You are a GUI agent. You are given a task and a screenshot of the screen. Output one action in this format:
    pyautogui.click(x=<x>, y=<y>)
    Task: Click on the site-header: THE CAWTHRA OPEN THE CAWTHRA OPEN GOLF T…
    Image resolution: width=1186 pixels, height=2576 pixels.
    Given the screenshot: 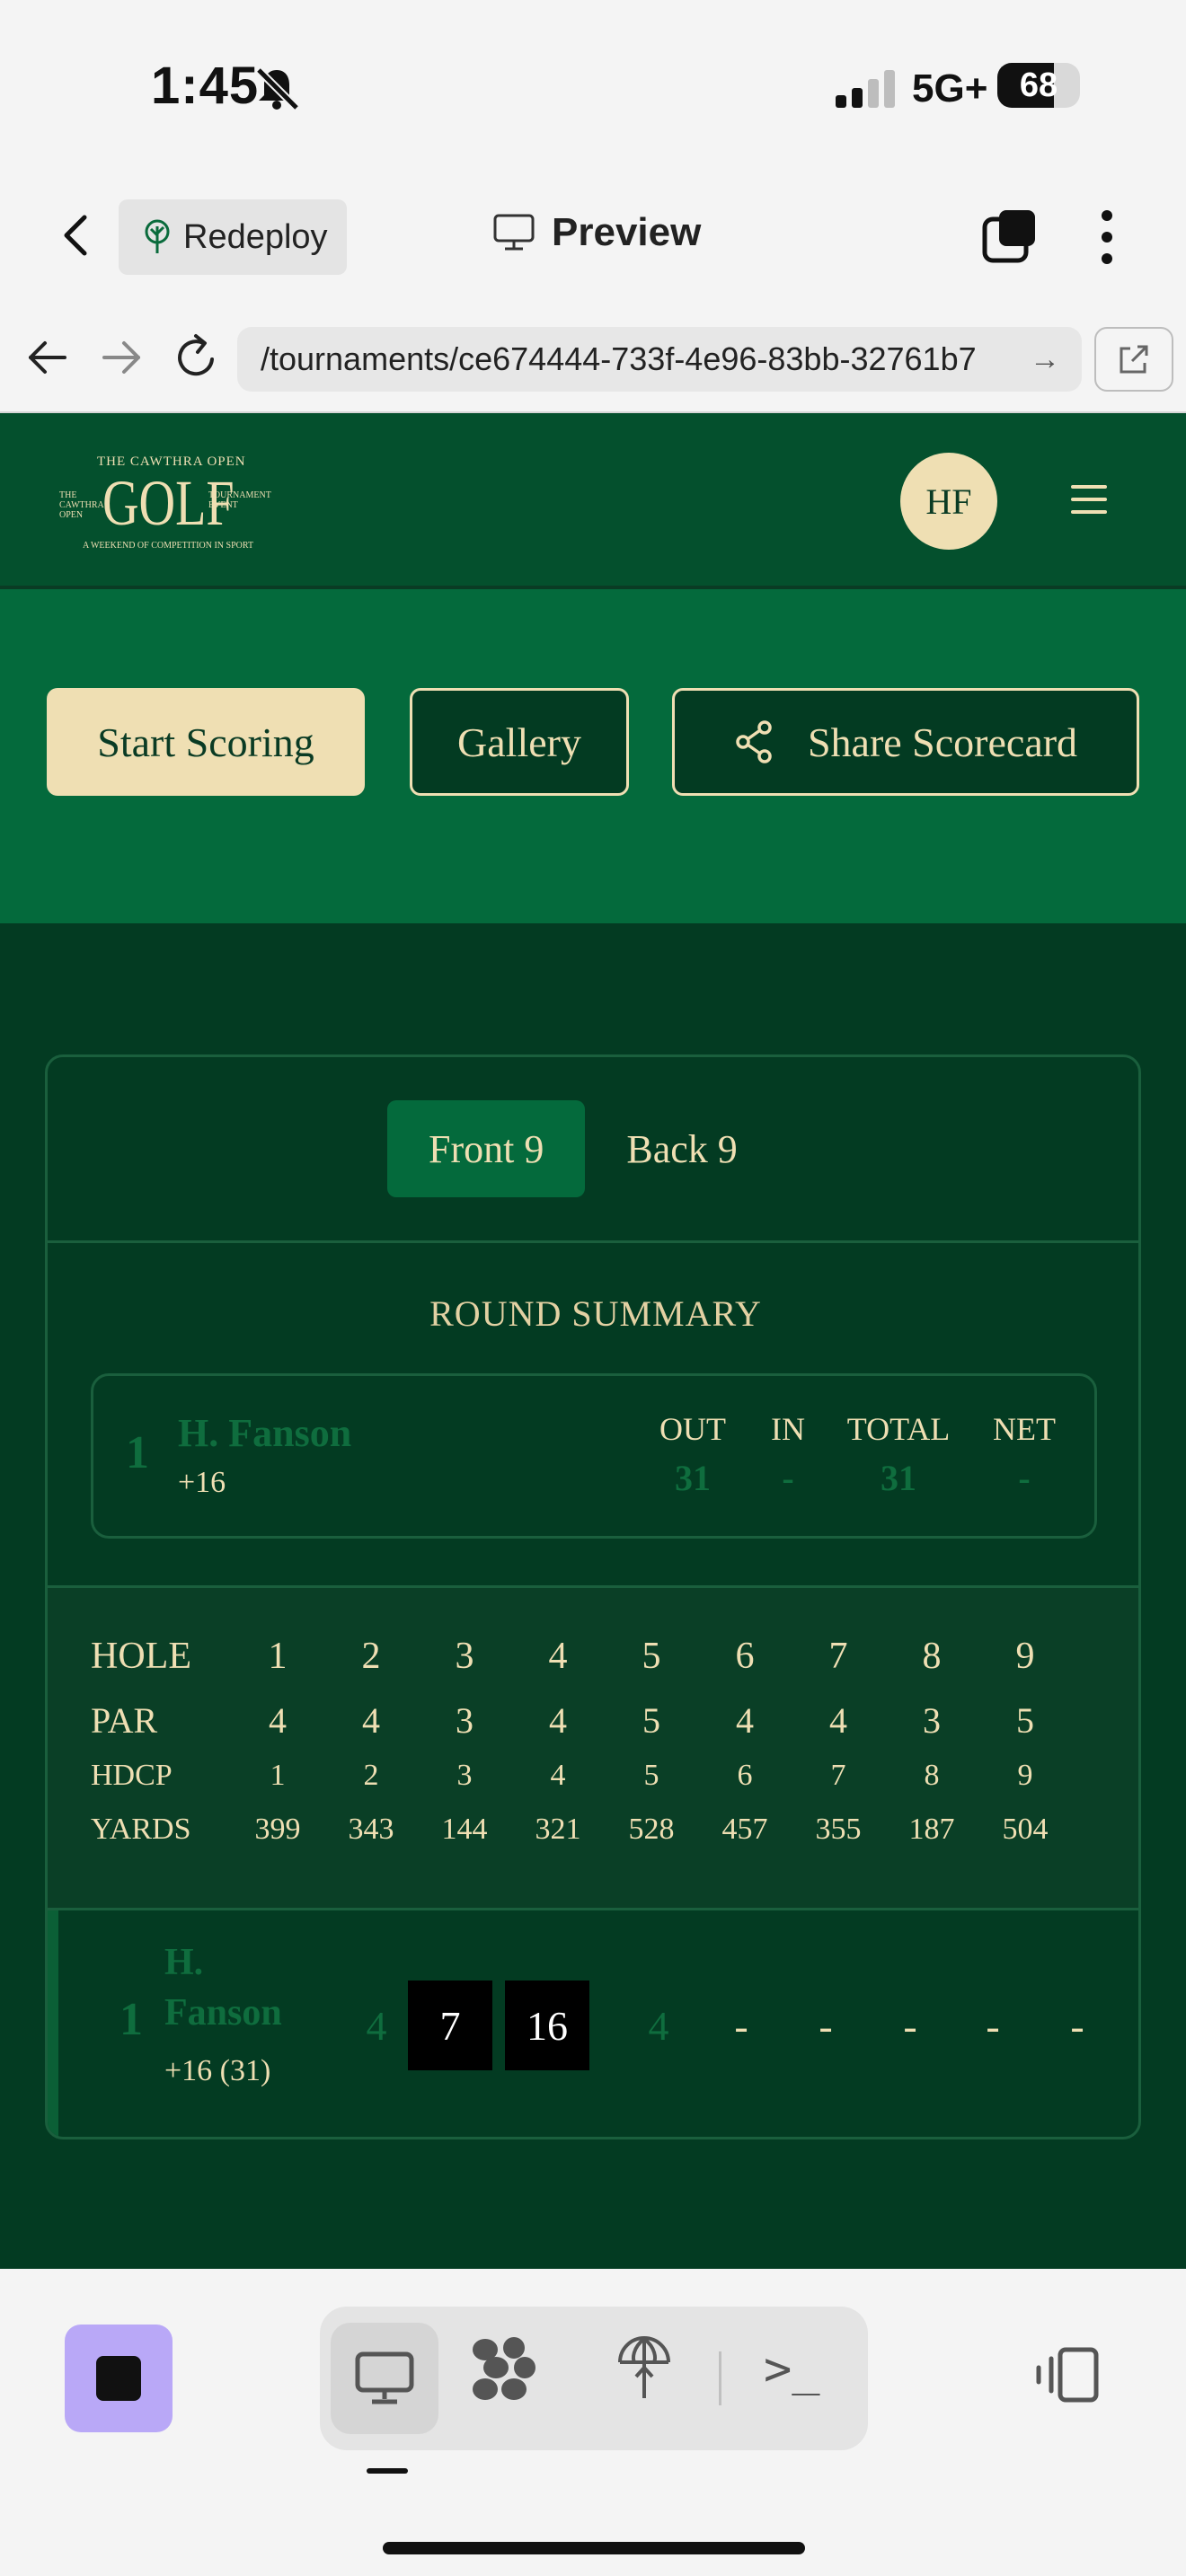 What is the action you would take?
    pyautogui.click(x=593, y=501)
    